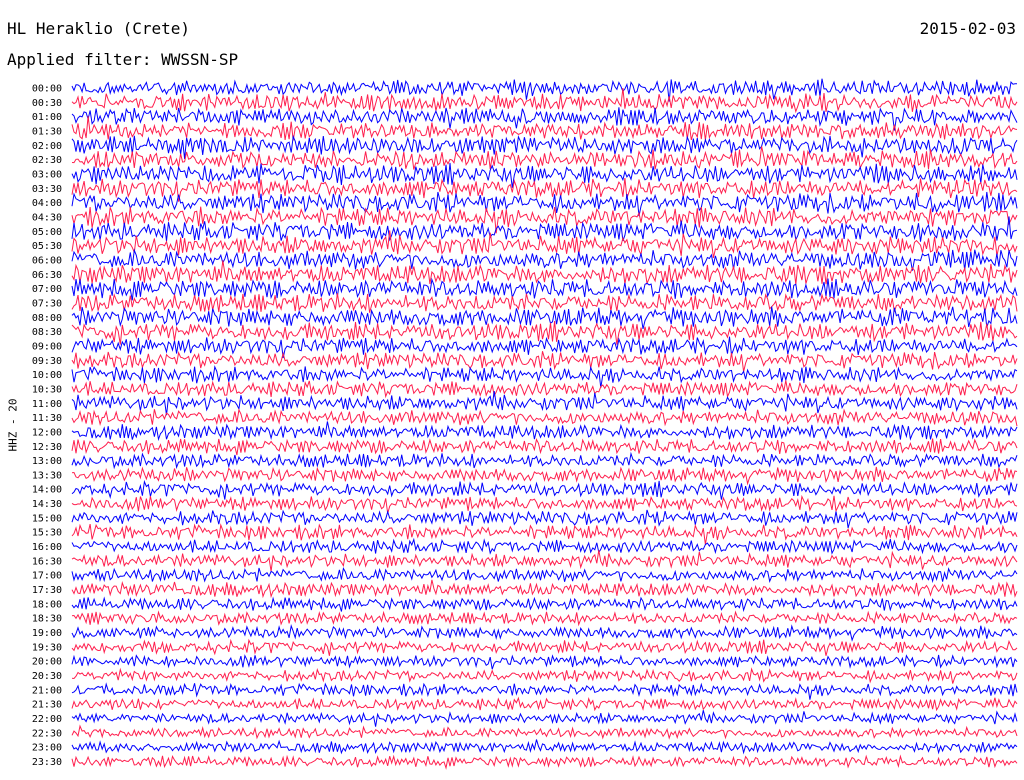 This screenshot has width=1024, height=780. What do you see at coordinates (47, 361) in the screenshot?
I see `time-tick-label: 09:30` at bounding box center [47, 361].